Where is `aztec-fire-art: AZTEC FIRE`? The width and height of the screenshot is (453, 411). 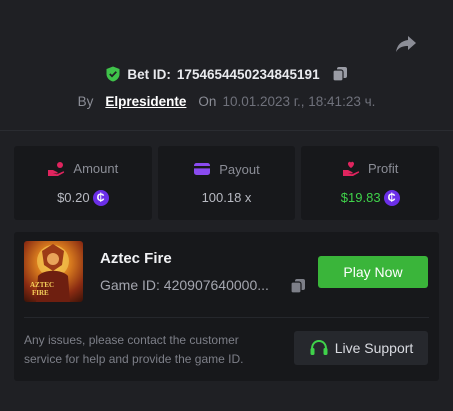 aztec-fire-art: AZTEC FIRE is located at coordinates (50, 273).